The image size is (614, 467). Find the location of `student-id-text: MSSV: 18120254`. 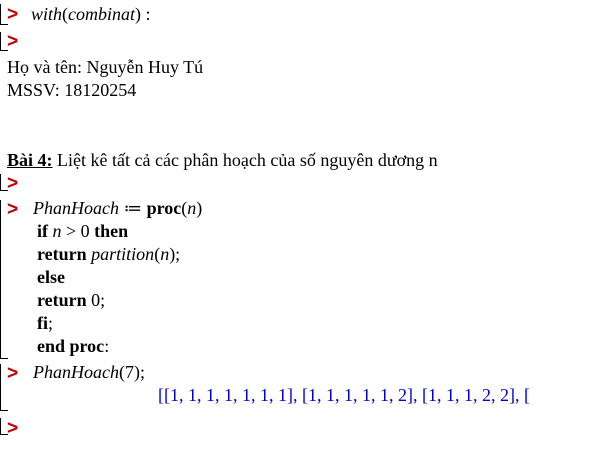

student-id-text: MSSV: 18120254 is located at coordinates (72, 90).